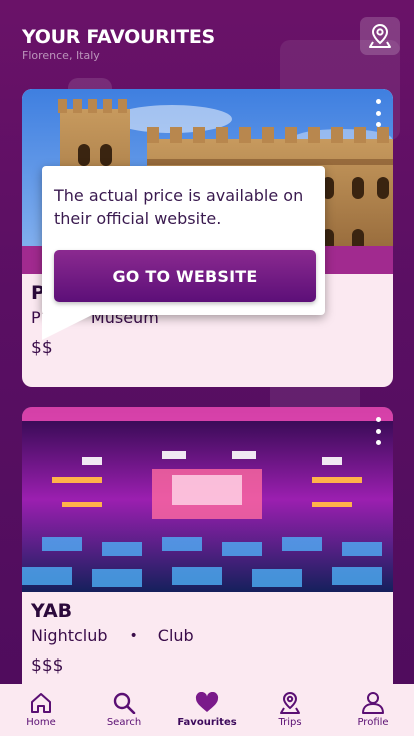 Image resolution: width=414 pixels, height=736 pixels. I want to click on tab-trips: Trips, so click(290, 710).